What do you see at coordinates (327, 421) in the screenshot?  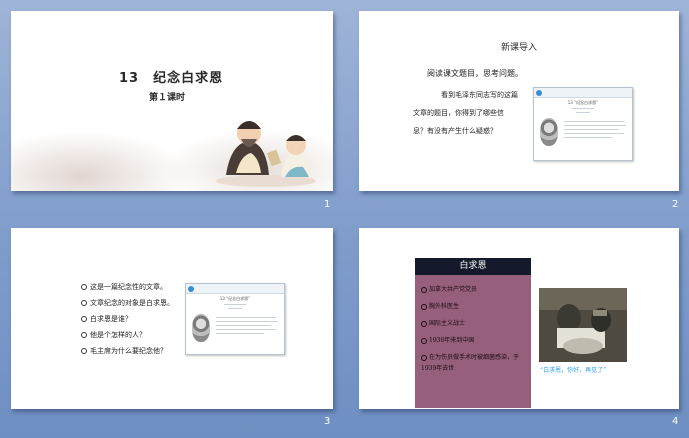 I see `slide-number-3: 3` at bounding box center [327, 421].